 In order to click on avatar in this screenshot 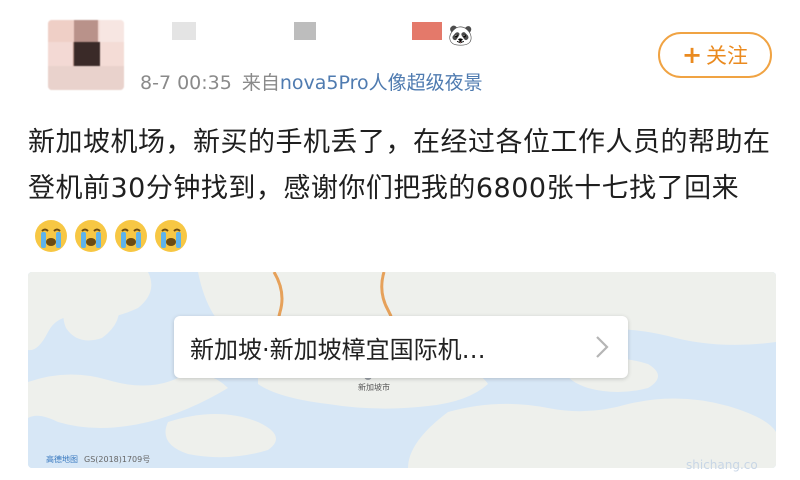, I will do `click(86, 55)`.